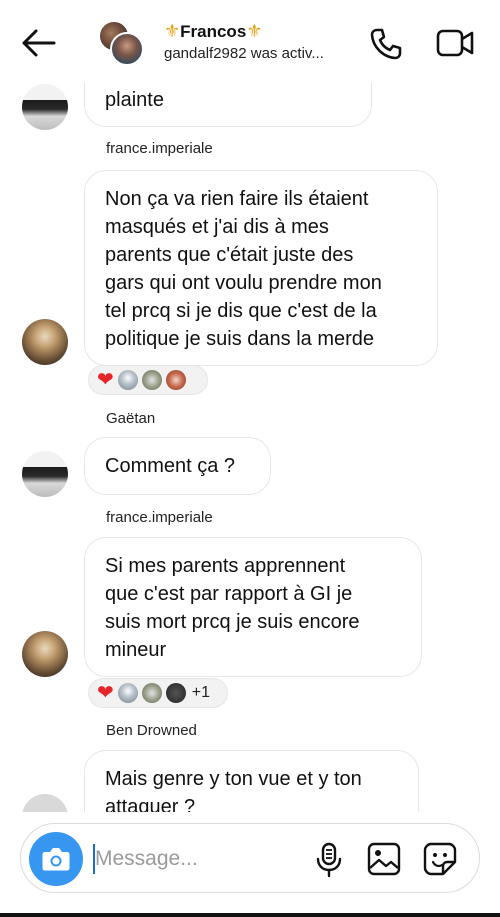 Image resolution: width=500 pixels, height=917 pixels. I want to click on message-bubble: Comment ça ?, so click(177, 466).